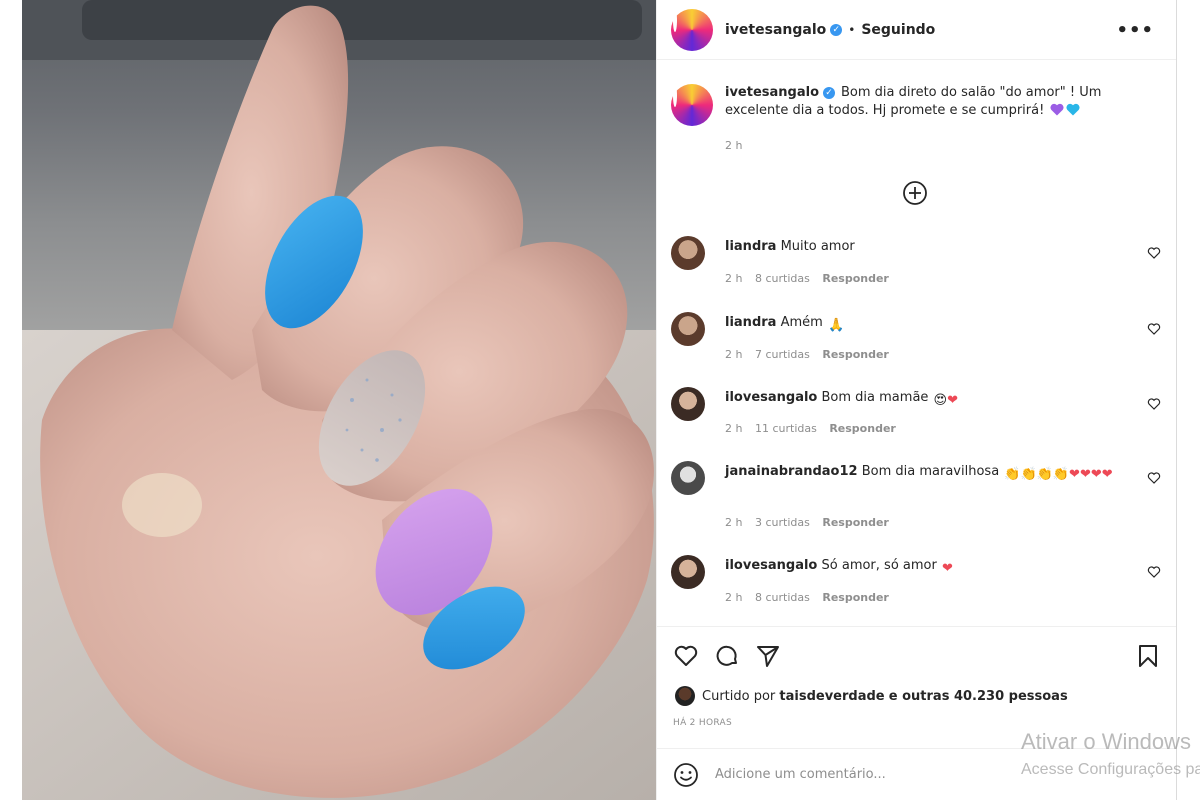  Describe the element at coordinates (1135, 30) in the screenshot. I see `more-options-icon: •••` at that location.